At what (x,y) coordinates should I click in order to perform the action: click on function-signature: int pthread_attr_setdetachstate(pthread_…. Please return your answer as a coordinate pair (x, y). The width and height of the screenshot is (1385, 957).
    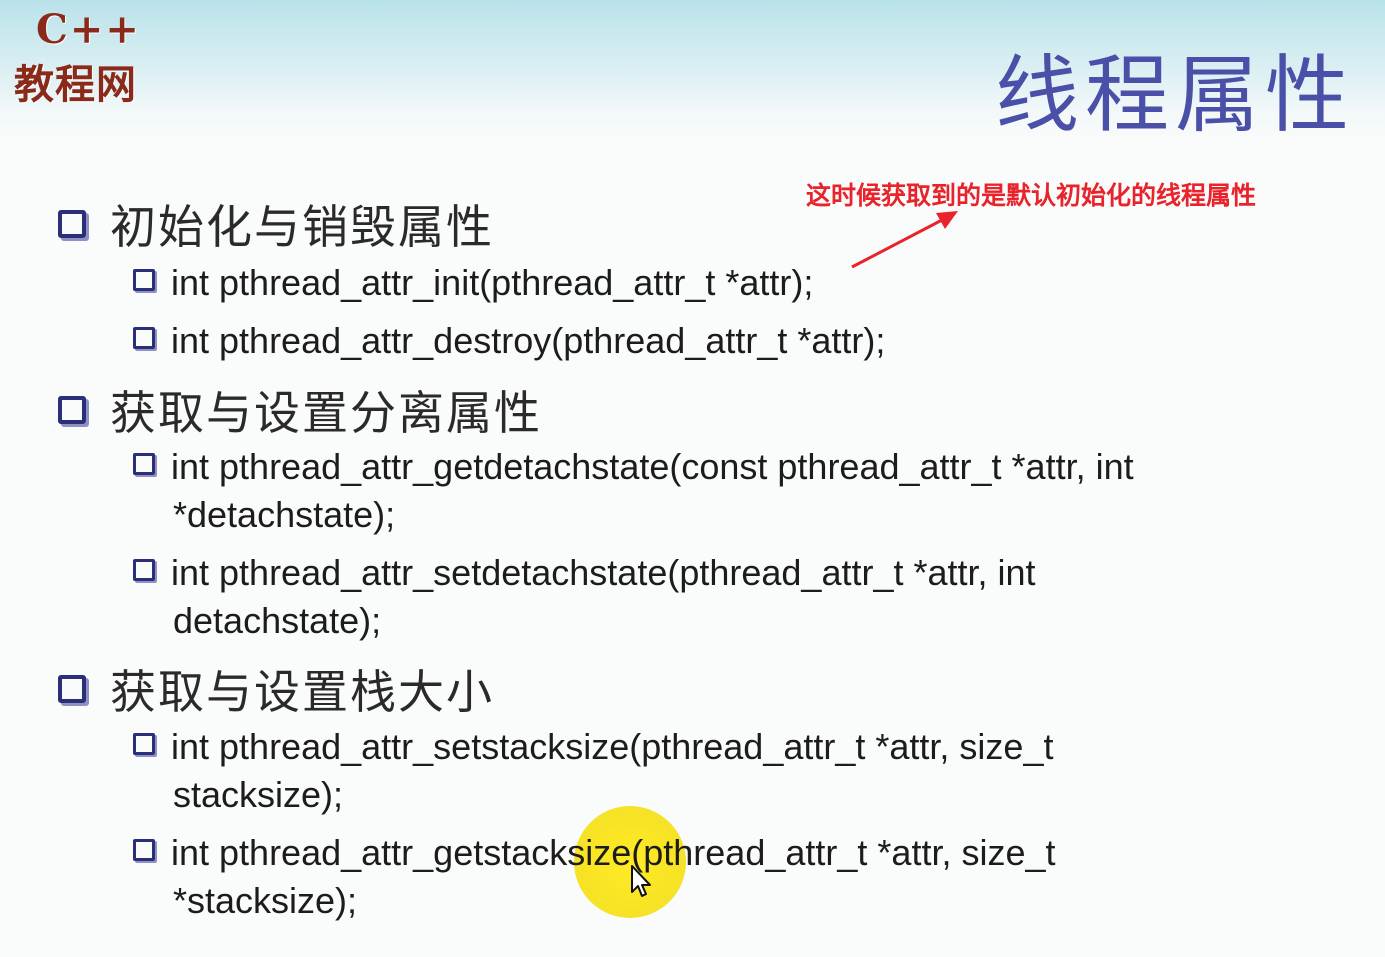
    Looking at the image, I should click on (603, 572).